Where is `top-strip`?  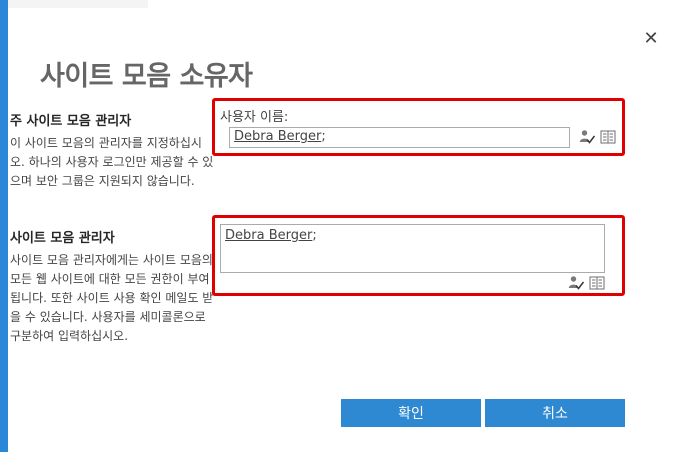 top-strip is located at coordinates (78, 4).